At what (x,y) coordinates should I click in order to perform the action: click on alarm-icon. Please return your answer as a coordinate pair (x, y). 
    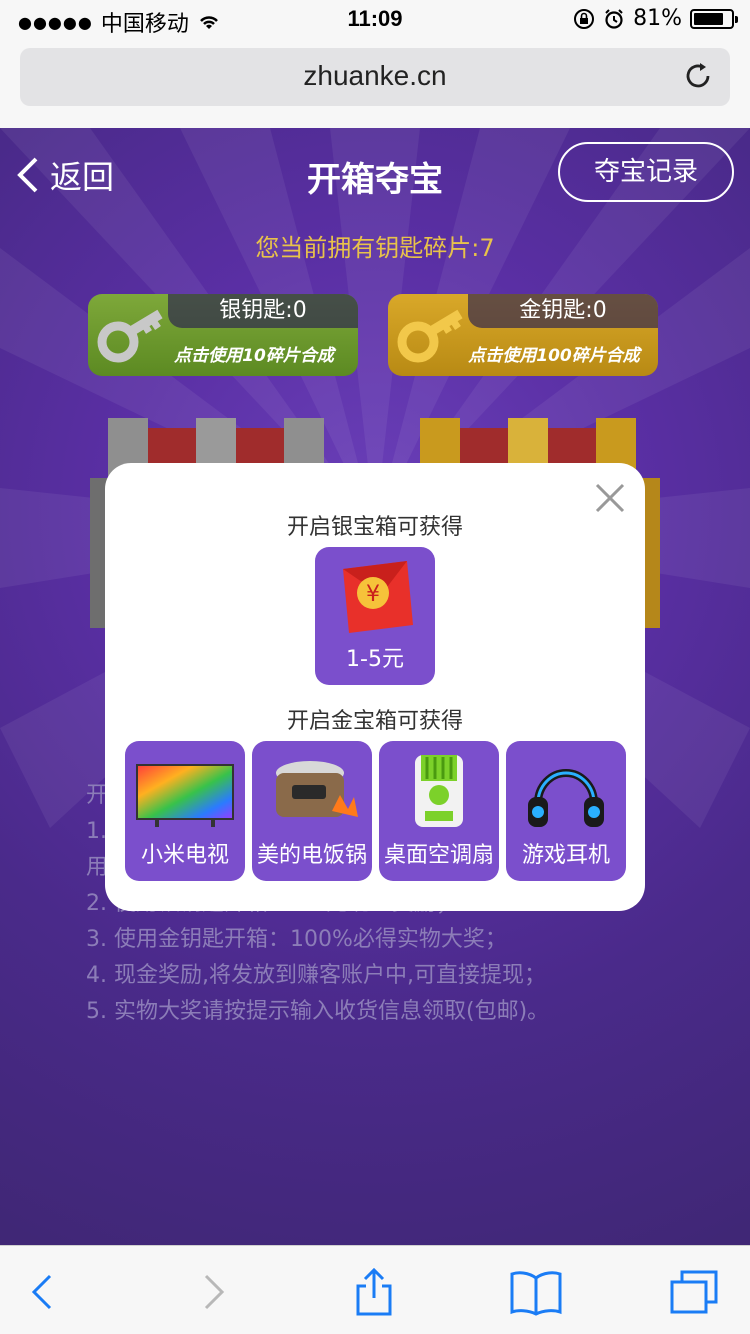
    Looking at the image, I should click on (614, 18).